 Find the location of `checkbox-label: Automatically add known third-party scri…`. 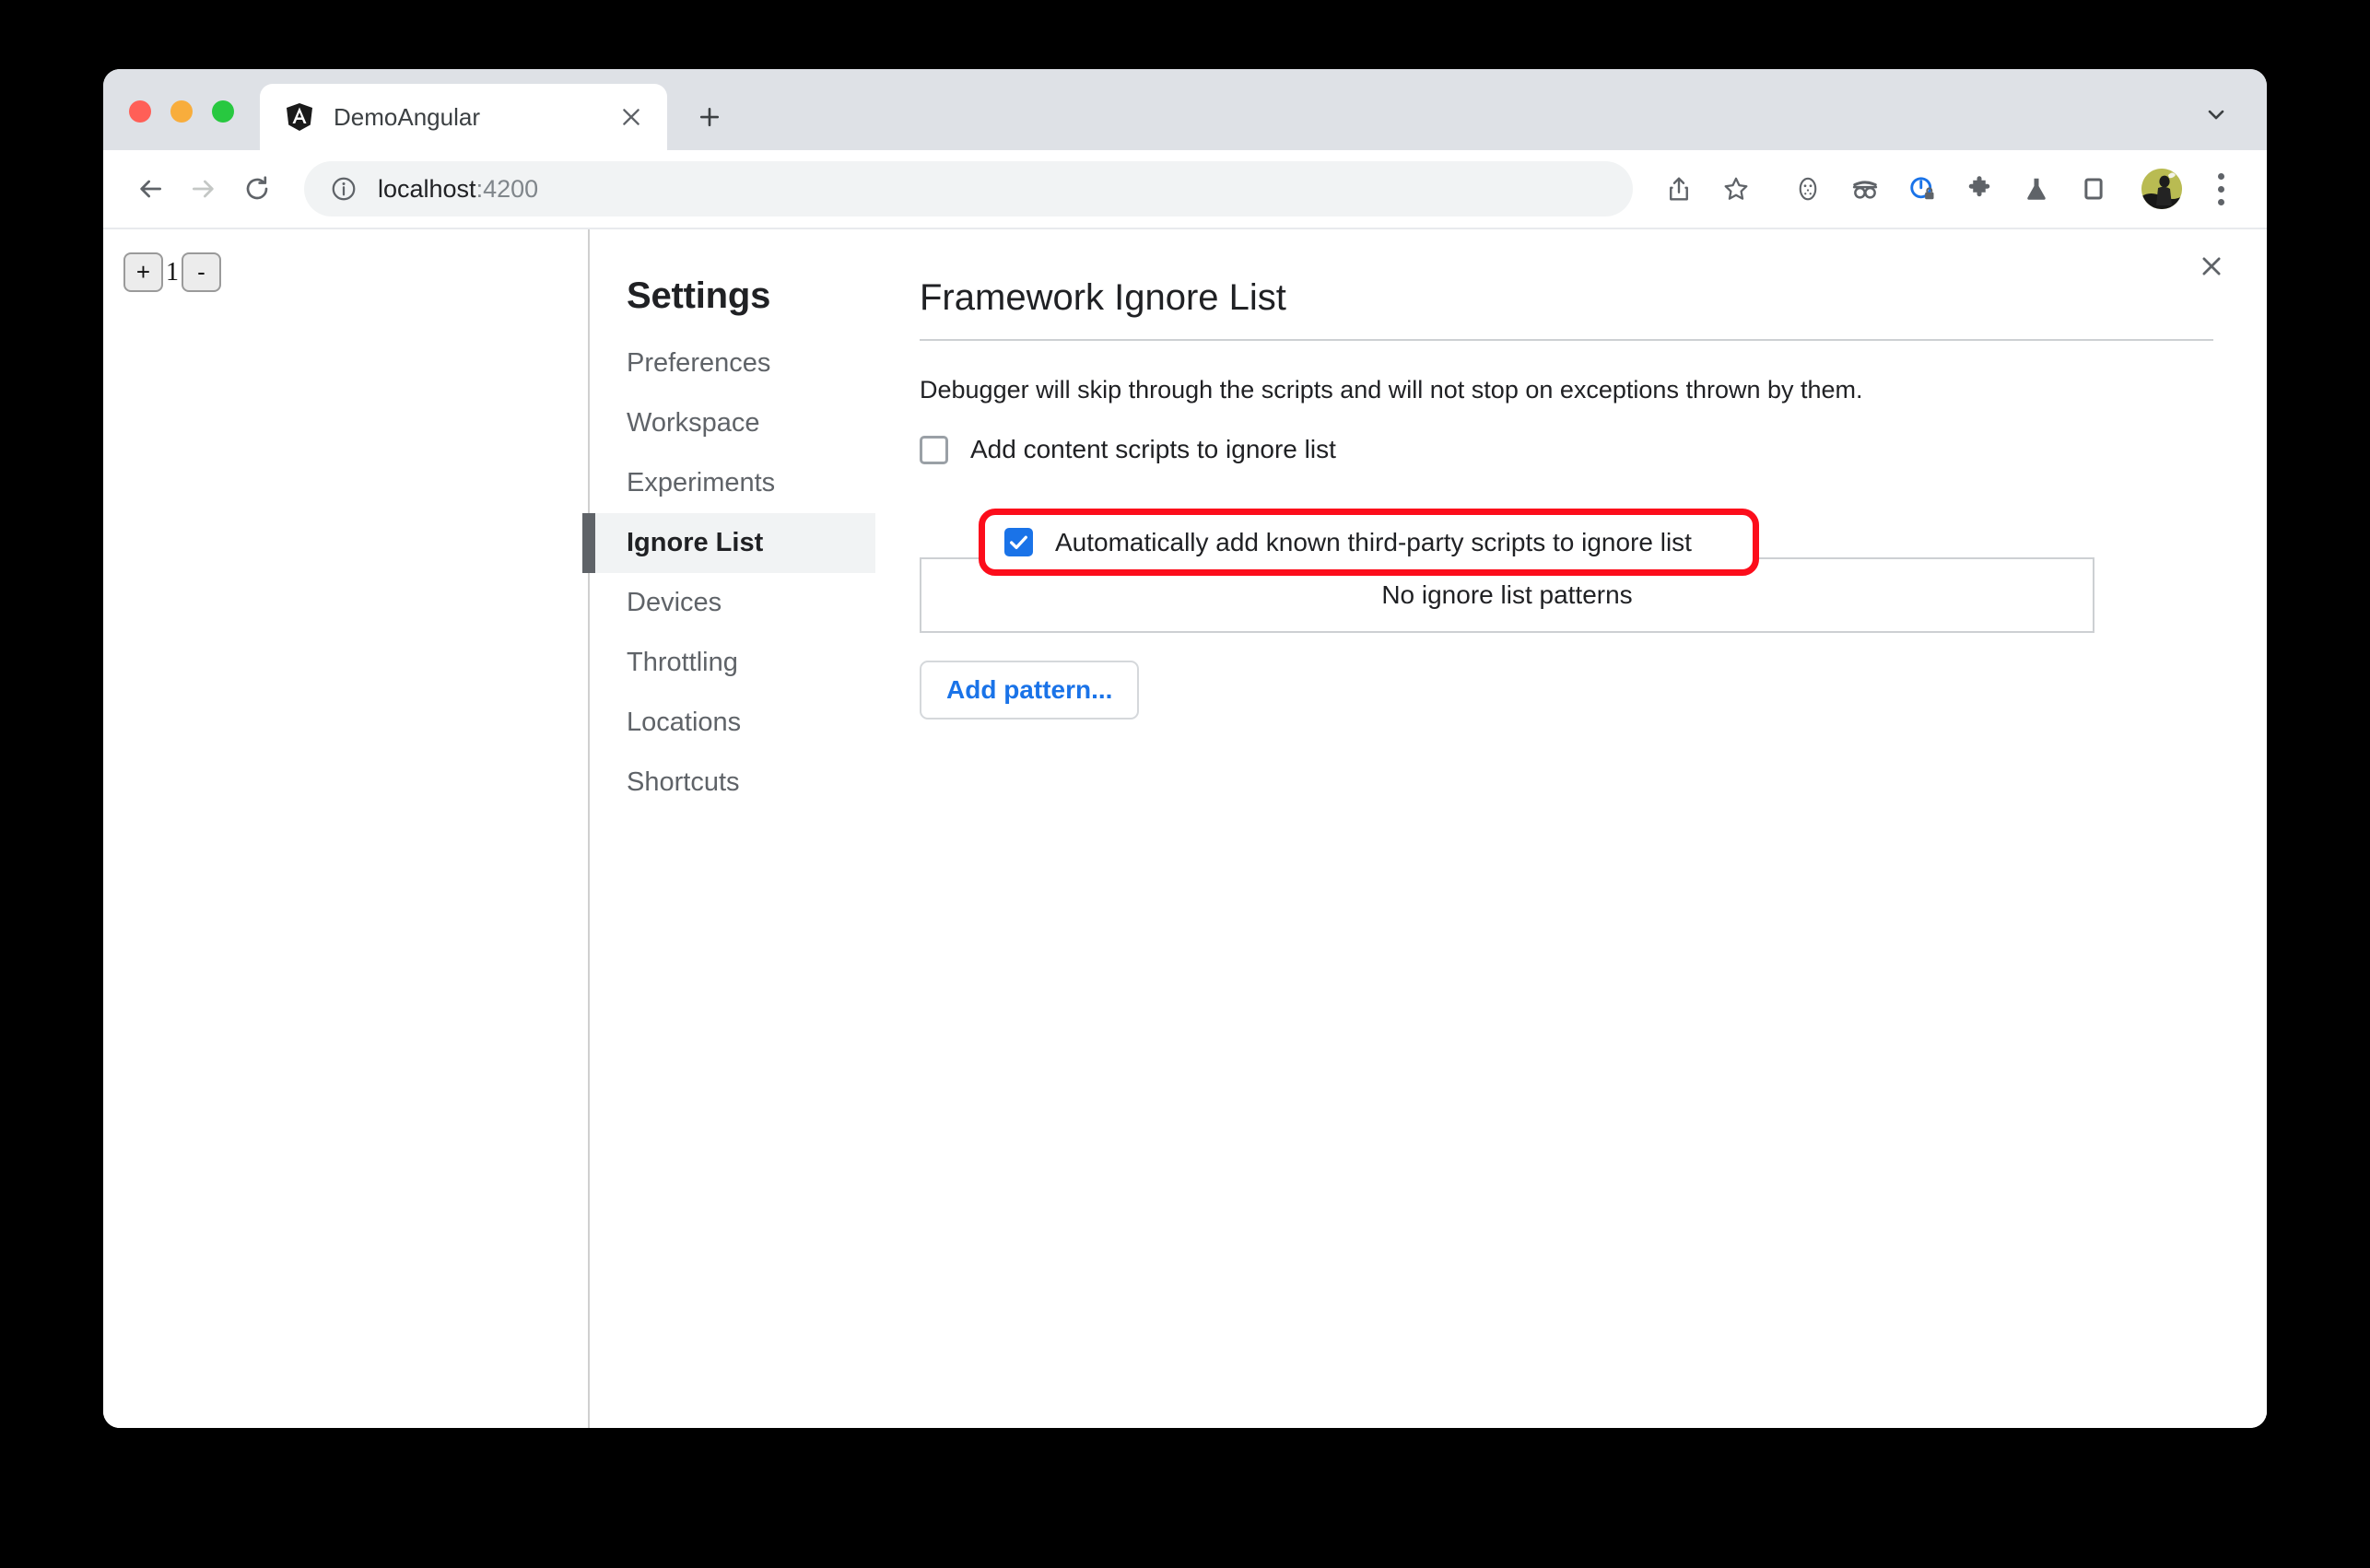

checkbox-label: Automatically add known third-party scri… is located at coordinates (1373, 541).